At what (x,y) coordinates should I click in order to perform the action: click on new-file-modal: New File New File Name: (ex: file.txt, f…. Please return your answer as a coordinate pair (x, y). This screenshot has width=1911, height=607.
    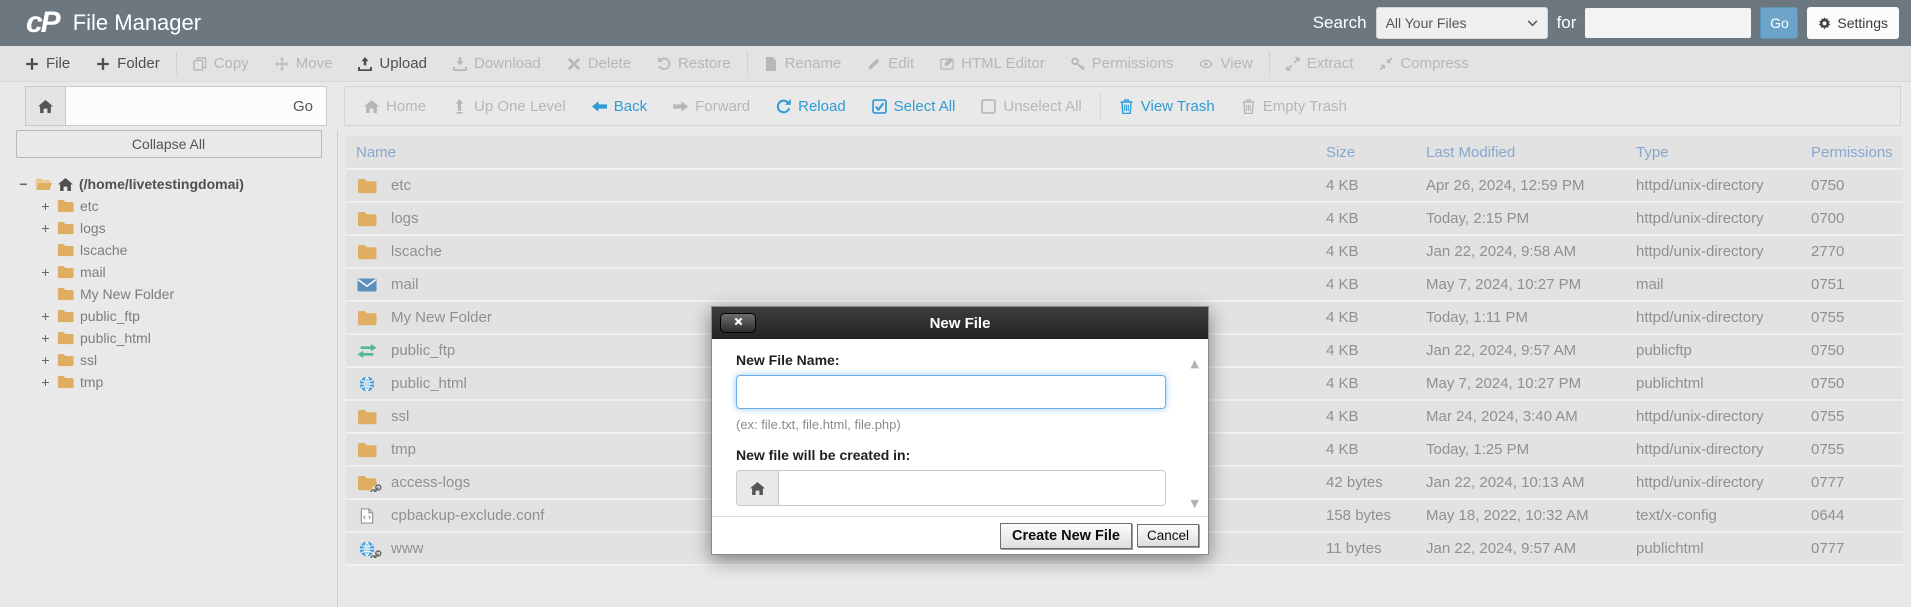
    Looking at the image, I should click on (960, 430).